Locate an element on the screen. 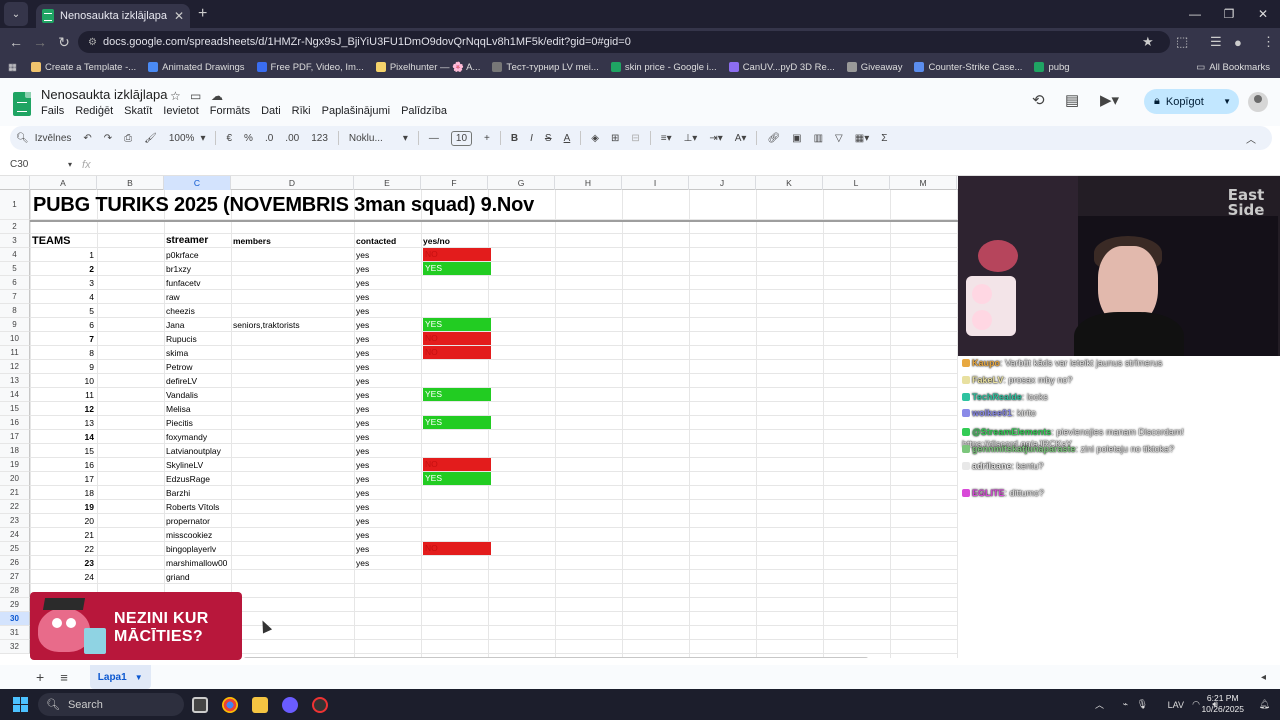 The height and width of the screenshot is (720, 1280). search-menus-label: Izvēlnes is located at coordinates (53, 138).